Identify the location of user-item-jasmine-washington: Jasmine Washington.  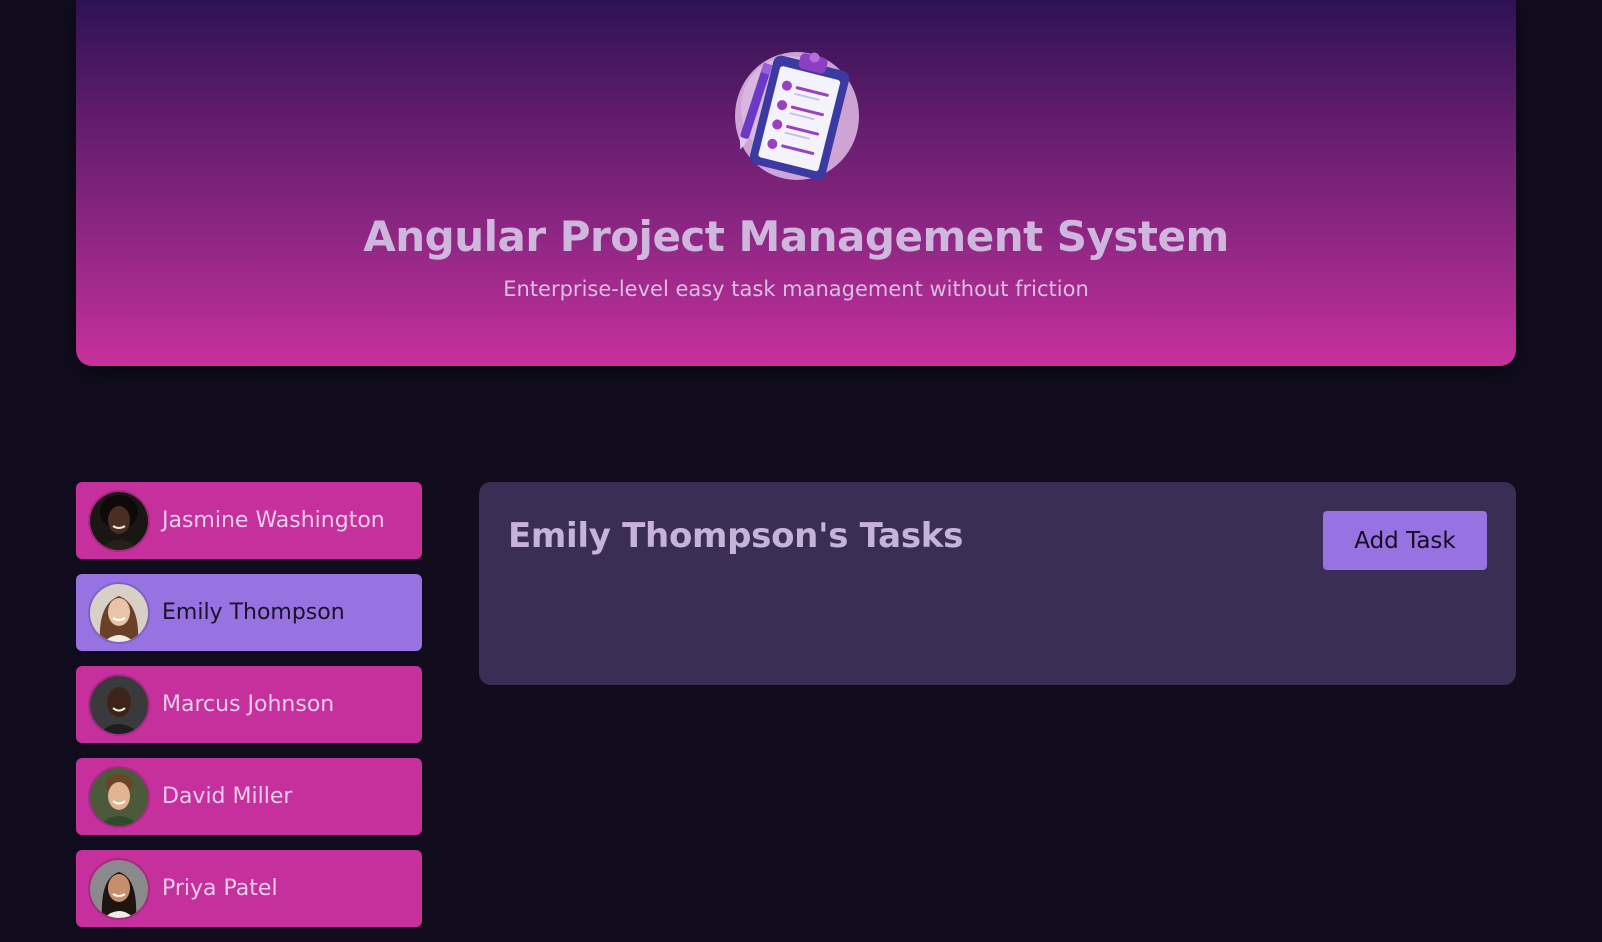
(249, 520).